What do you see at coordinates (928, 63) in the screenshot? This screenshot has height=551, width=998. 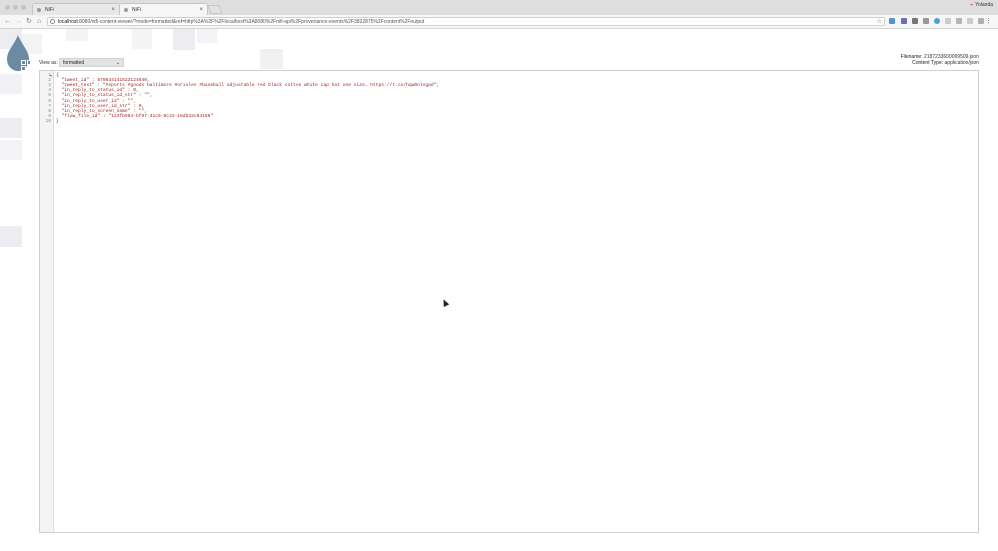 I see `content-type-label: Content Type:` at bounding box center [928, 63].